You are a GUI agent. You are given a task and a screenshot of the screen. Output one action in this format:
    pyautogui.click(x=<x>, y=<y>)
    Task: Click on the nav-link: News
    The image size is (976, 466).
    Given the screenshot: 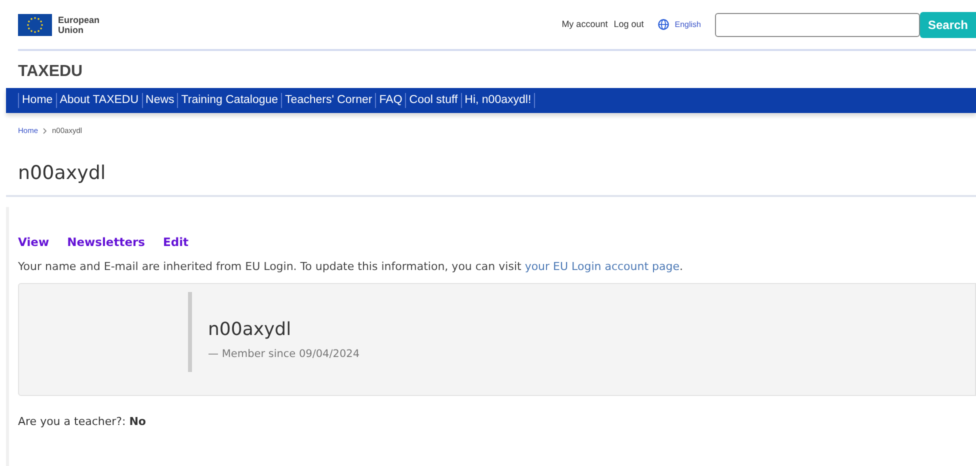 What is the action you would take?
    pyautogui.click(x=160, y=101)
    